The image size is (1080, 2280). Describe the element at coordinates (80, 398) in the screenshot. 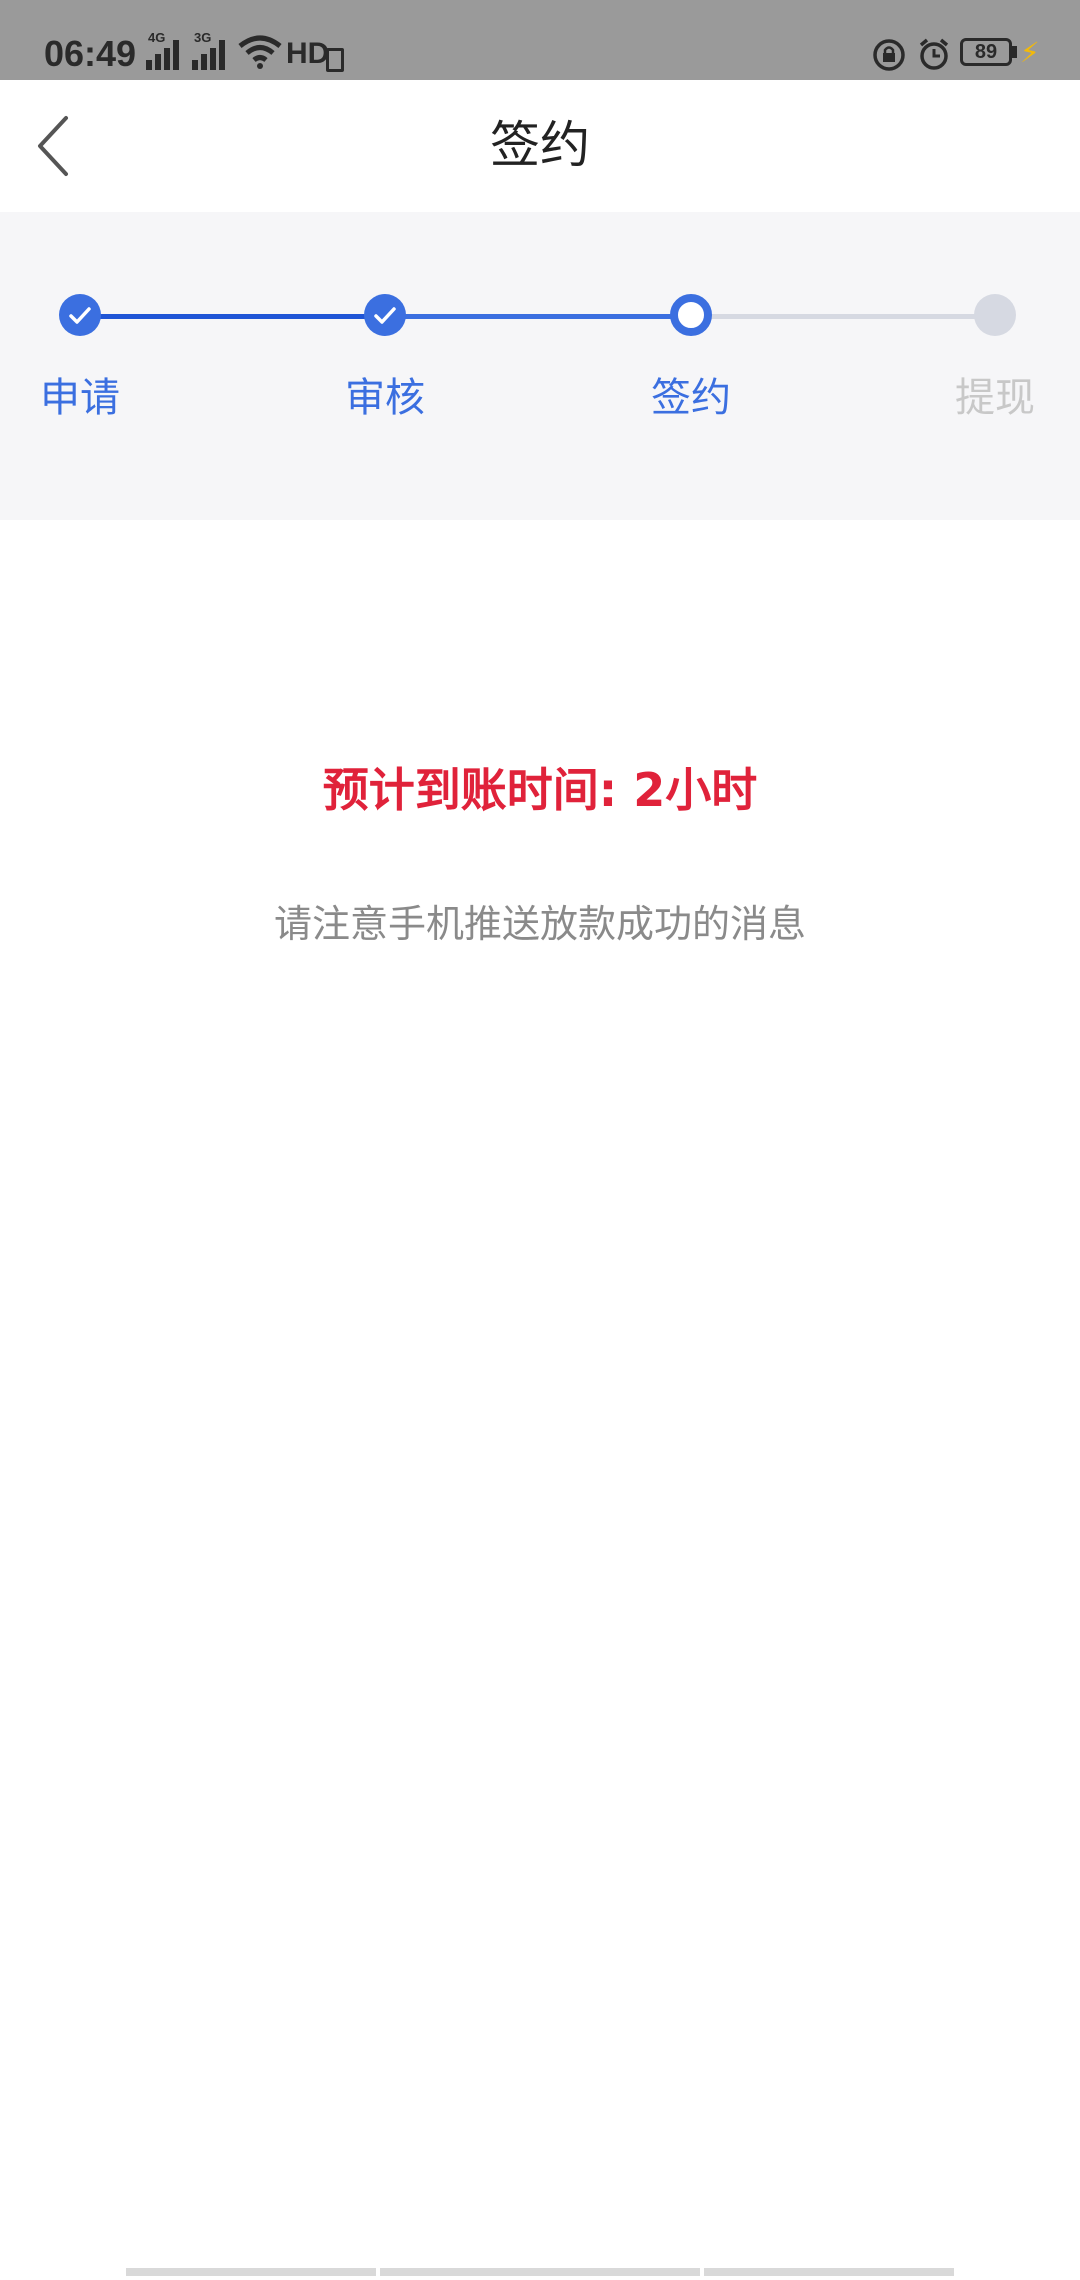

I see `step-label-apply: 申请` at that location.